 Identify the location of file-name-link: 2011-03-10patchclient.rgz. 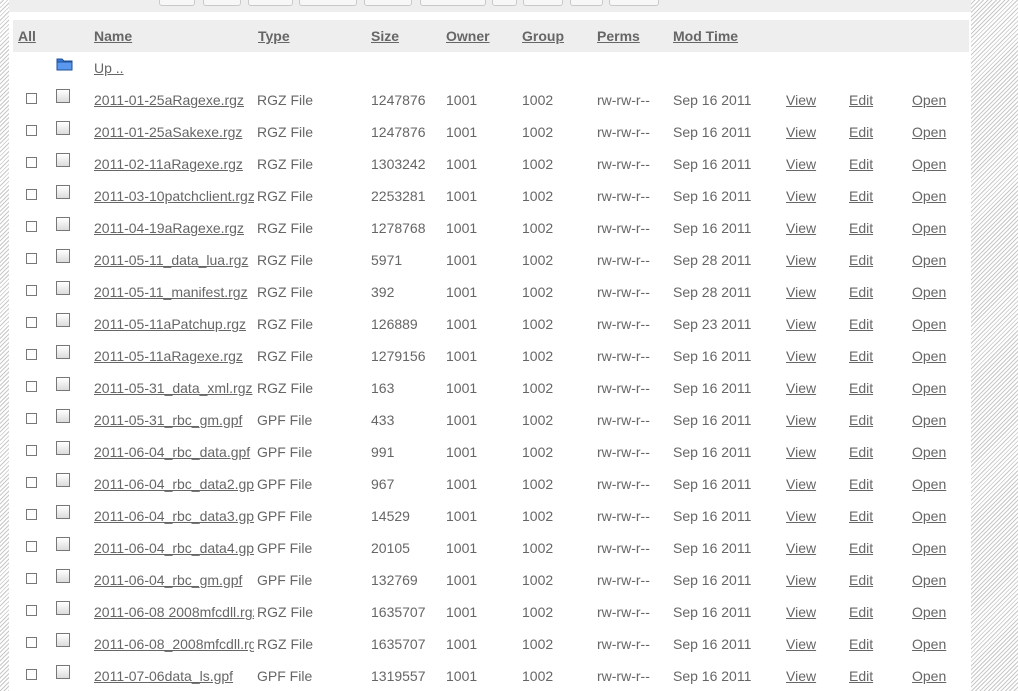
(174, 196).